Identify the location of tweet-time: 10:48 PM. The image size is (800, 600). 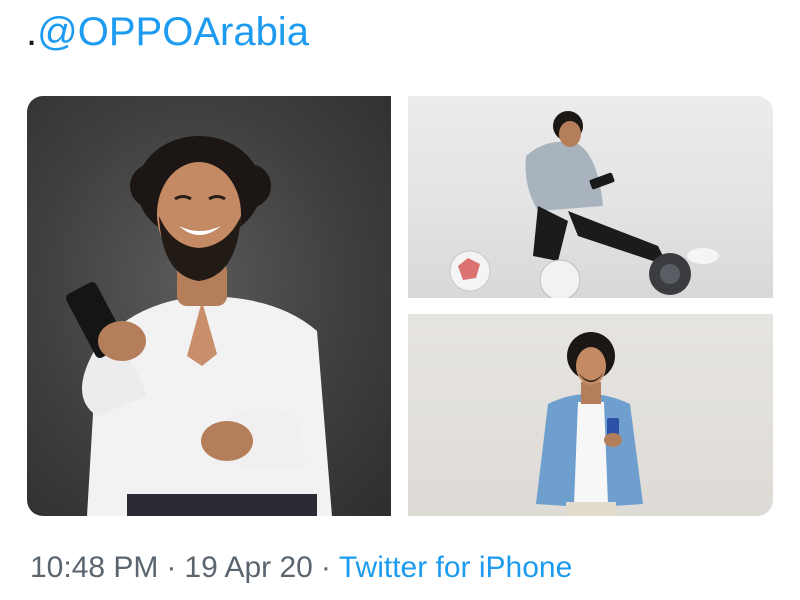
(94, 567).